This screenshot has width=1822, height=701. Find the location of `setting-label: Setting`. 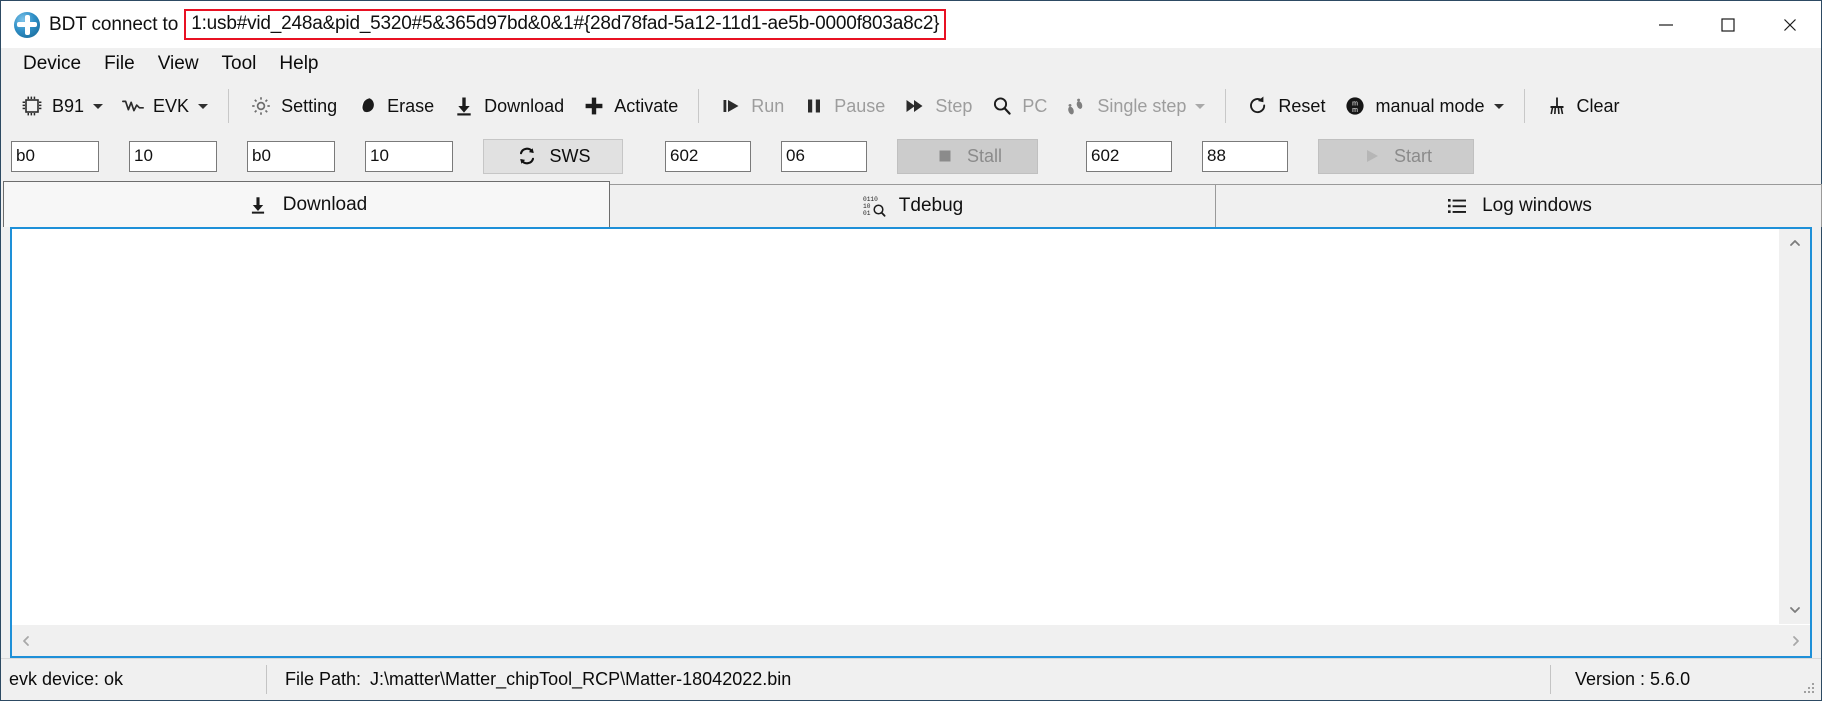

setting-label: Setting is located at coordinates (309, 105).